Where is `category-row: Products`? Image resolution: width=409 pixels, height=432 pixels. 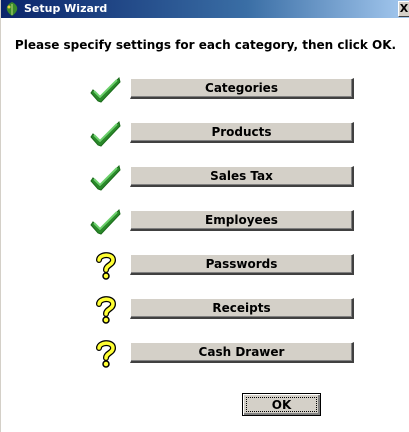
category-row: Products is located at coordinates (205, 133).